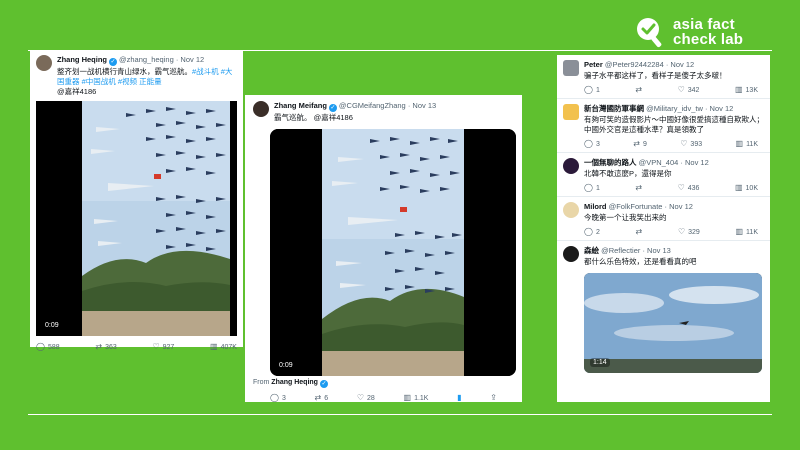 The image size is (800, 450). Describe the element at coordinates (689, 188) in the screenshot. I see `like-button: ♡ 436` at that location.